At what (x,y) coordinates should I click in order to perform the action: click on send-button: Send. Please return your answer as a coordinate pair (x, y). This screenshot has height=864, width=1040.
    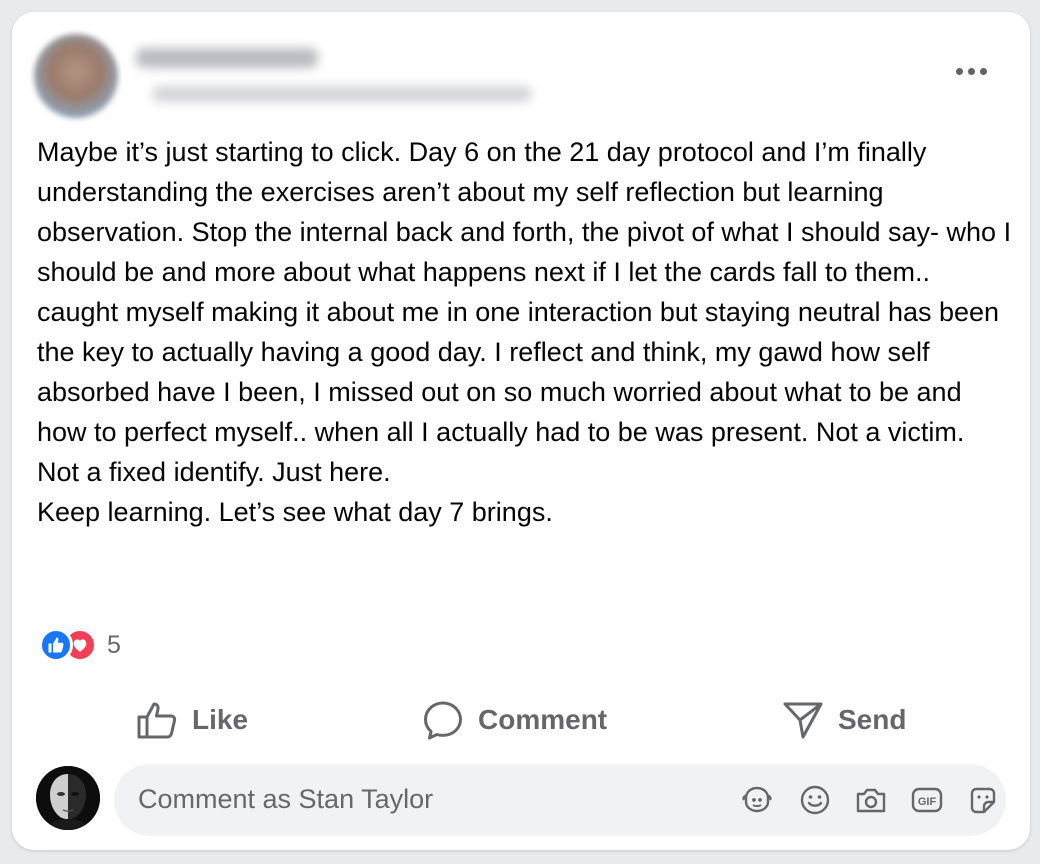
    Looking at the image, I should click on (844, 720).